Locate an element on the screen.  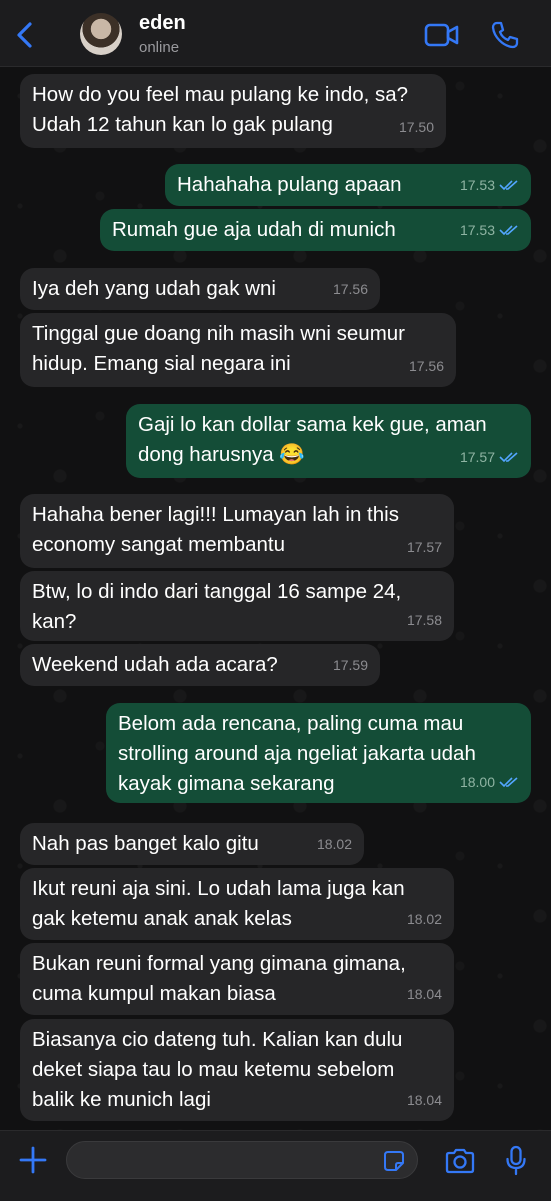
message-bubble: Hahahaha pulang apaan 17.53 is located at coordinates (348, 185).